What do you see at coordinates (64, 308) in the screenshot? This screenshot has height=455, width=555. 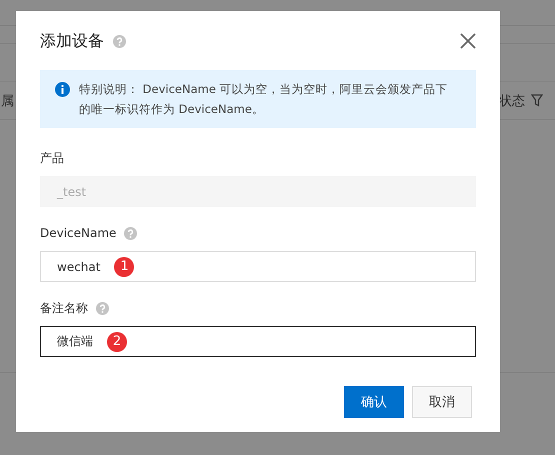 I see `field-label: 备注名称` at bounding box center [64, 308].